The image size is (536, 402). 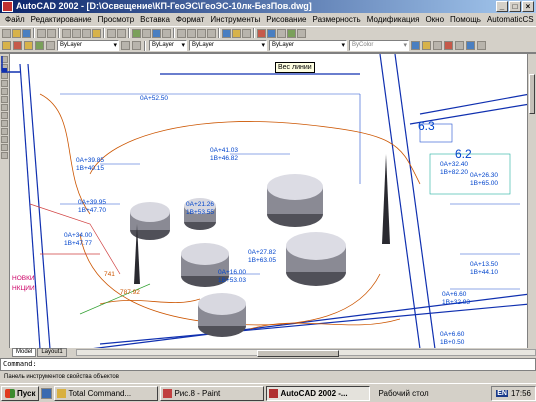 I want to click on taskbar-paint: Рис.8 - Paint, so click(x=212, y=393).